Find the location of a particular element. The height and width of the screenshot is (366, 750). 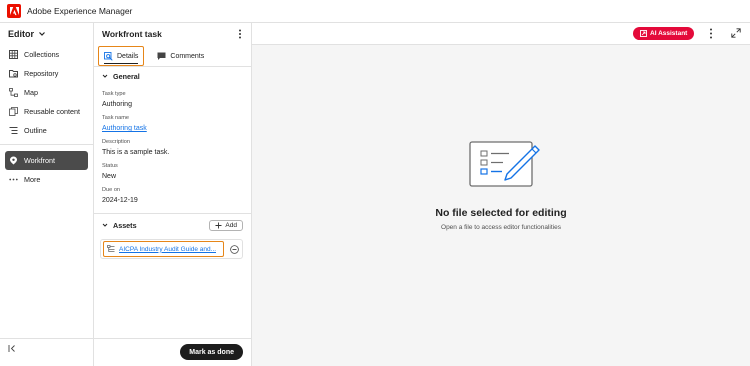

collapse-sidebar-button is located at coordinates (12, 349).